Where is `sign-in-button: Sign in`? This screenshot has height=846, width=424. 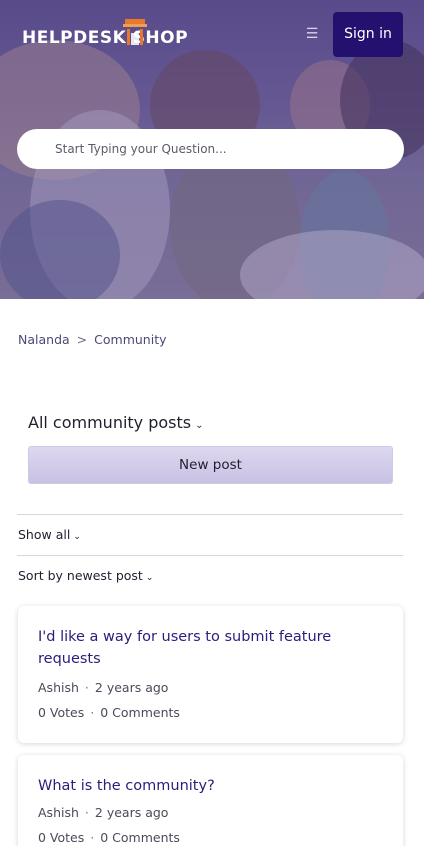
sign-in-button: Sign in is located at coordinates (368, 34).